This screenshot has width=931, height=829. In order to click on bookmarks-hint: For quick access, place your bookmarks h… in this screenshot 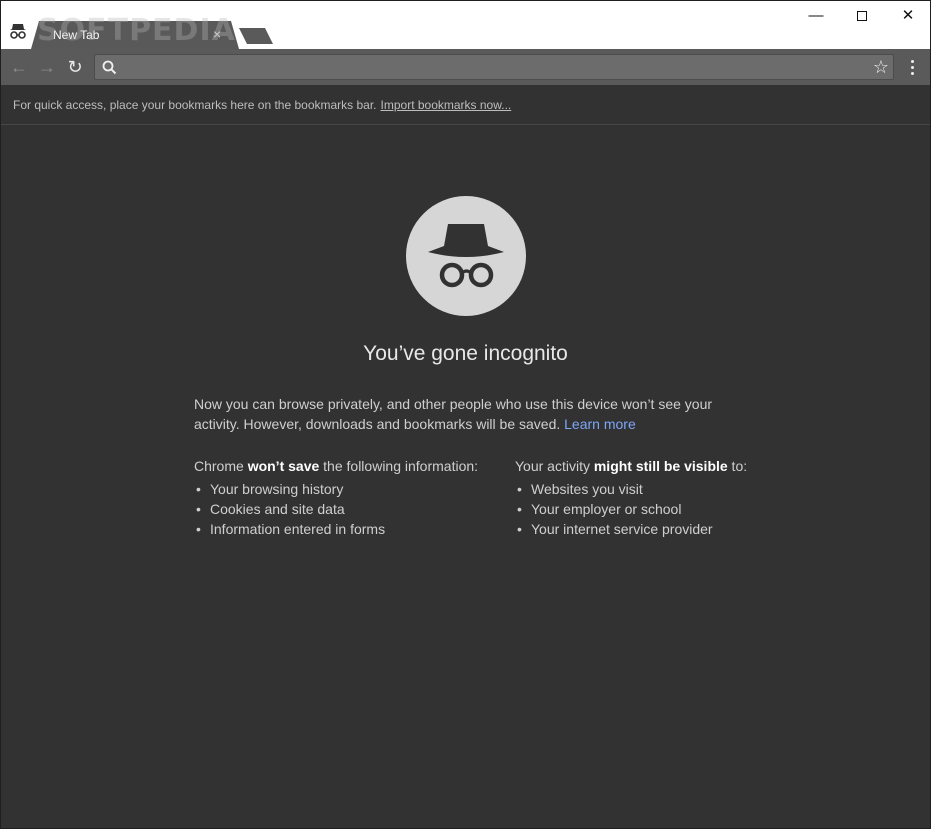, I will do `click(195, 105)`.